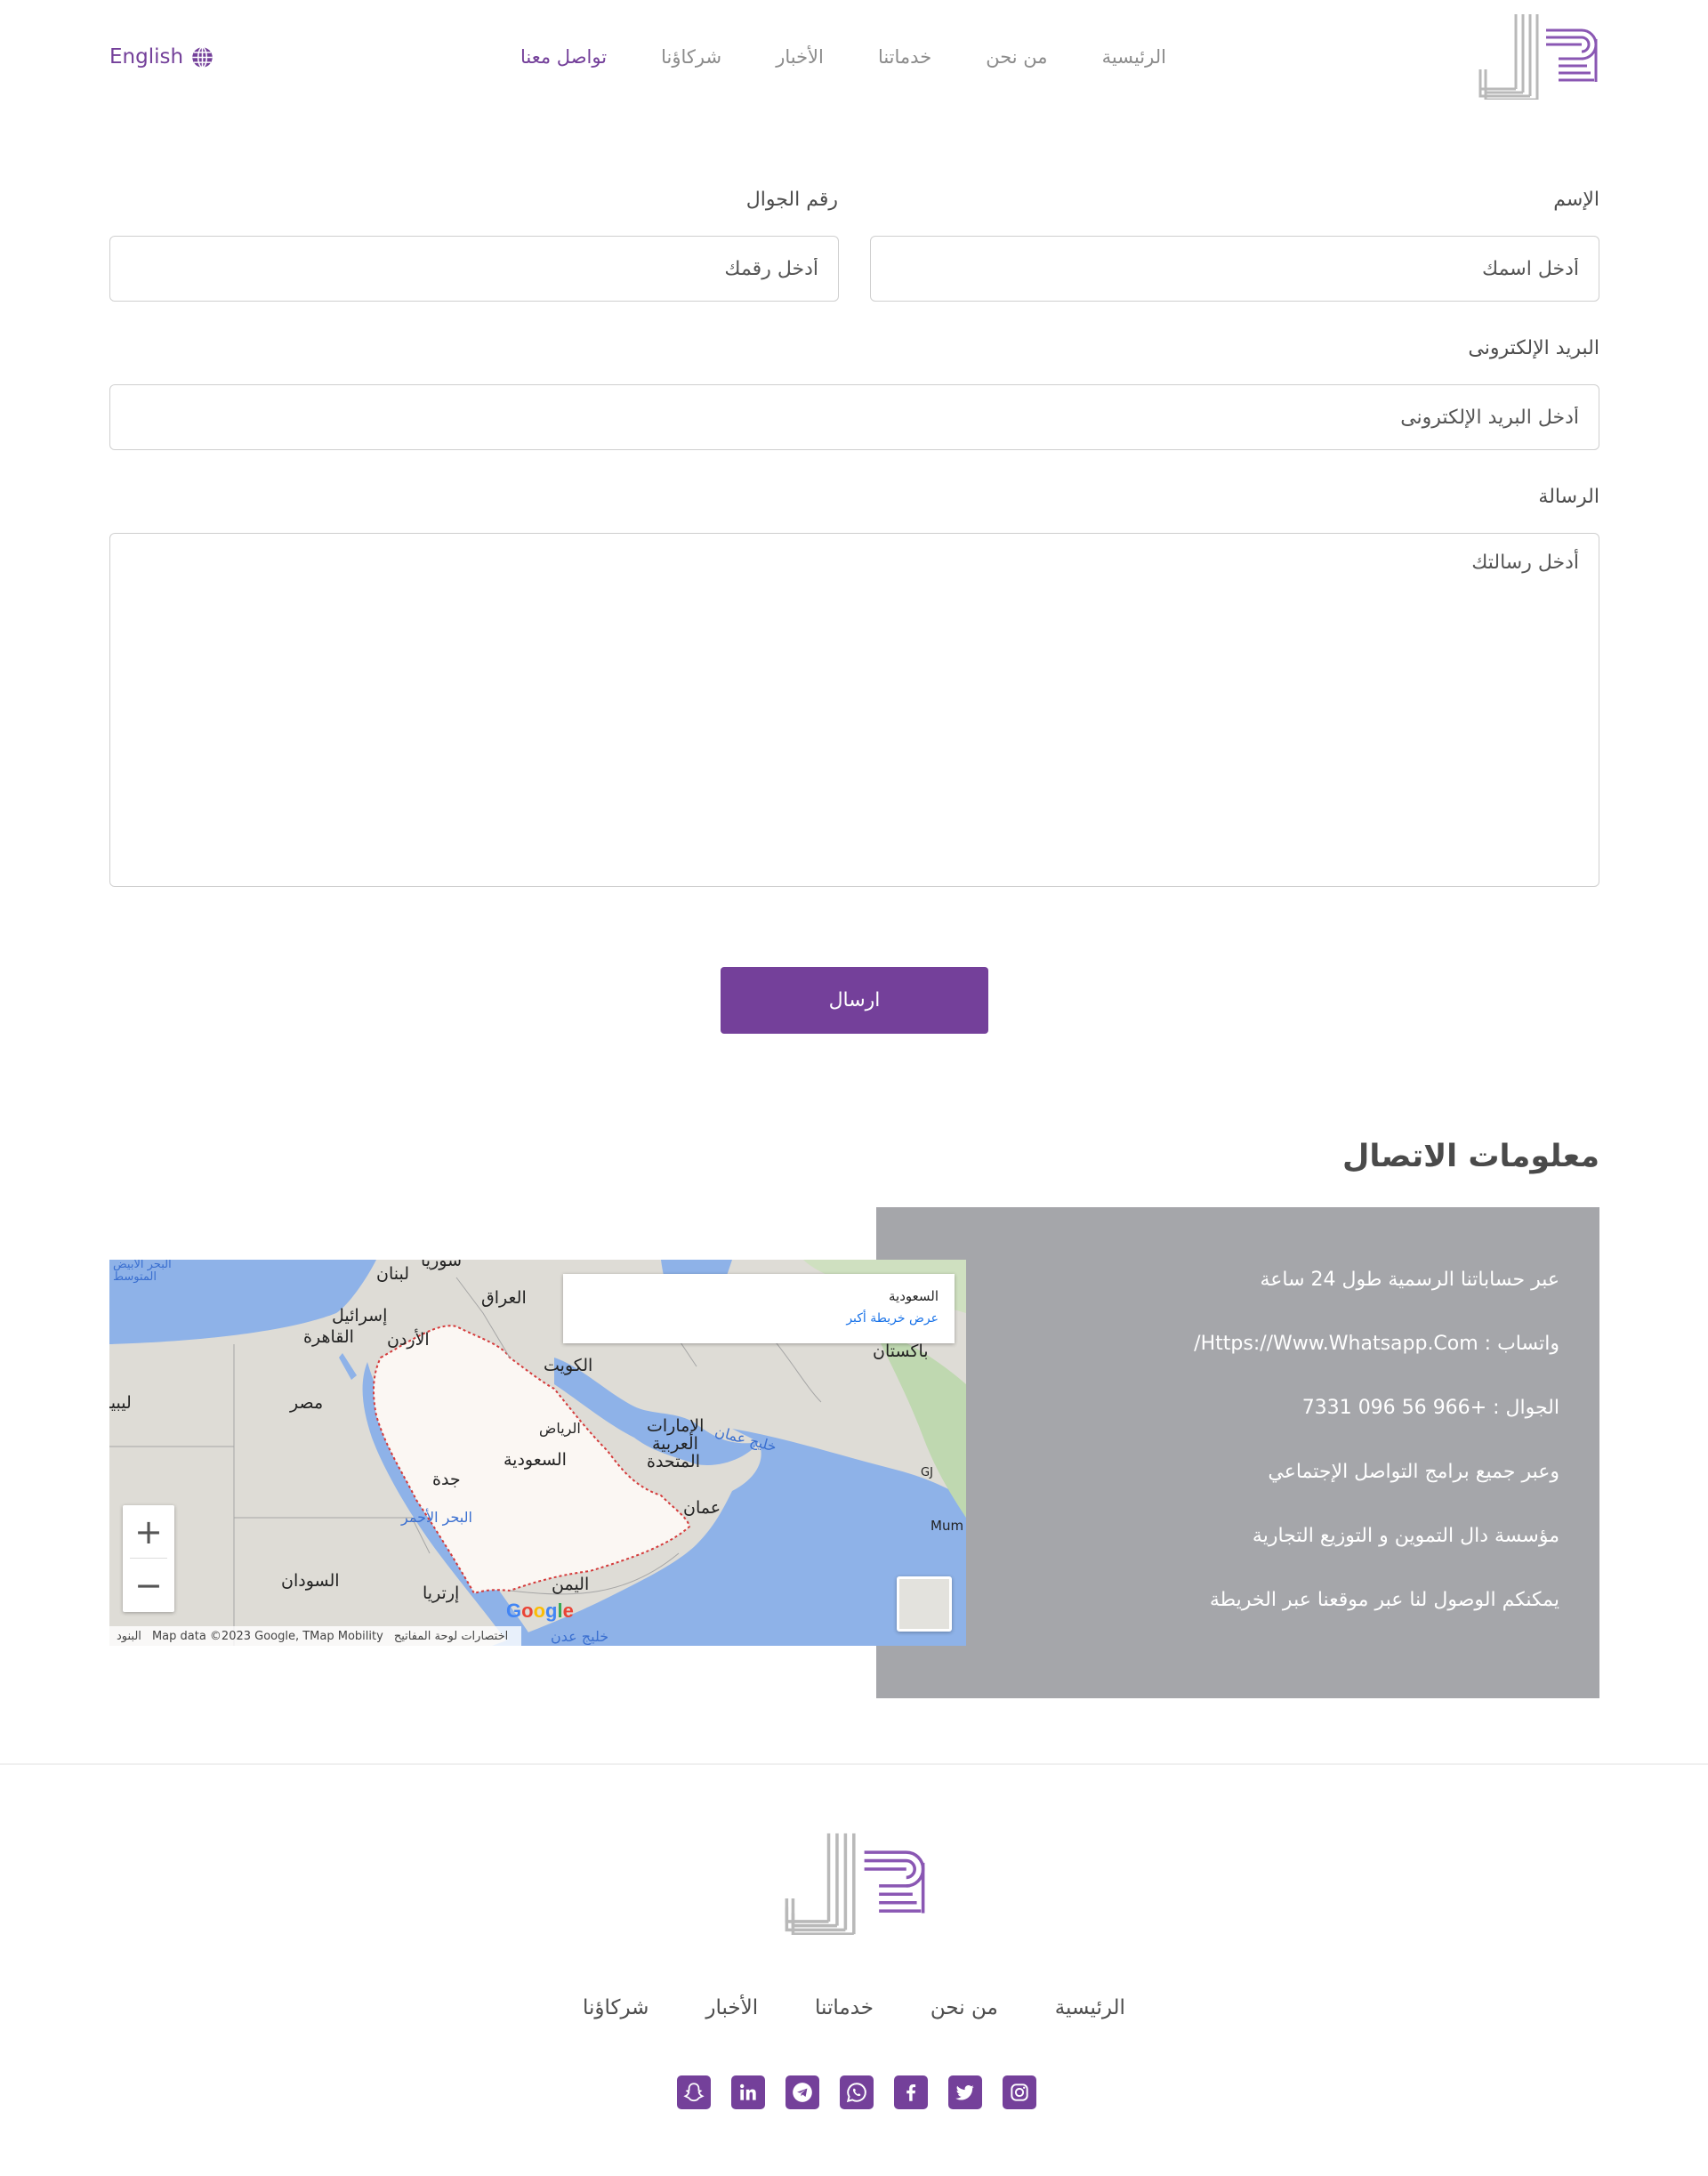 Image resolution: width=1708 pixels, height=2176 pixels. I want to click on map-label-pakistan: باكستان, so click(901, 1351).